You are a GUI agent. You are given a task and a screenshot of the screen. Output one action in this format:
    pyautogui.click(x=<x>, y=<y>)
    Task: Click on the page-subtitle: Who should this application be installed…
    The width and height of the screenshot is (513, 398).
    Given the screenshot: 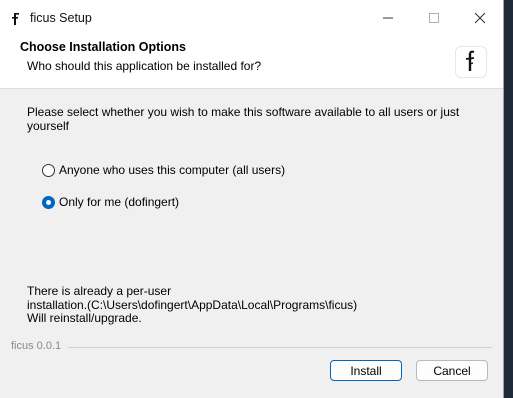 What is the action you would take?
    pyautogui.click(x=144, y=66)
    